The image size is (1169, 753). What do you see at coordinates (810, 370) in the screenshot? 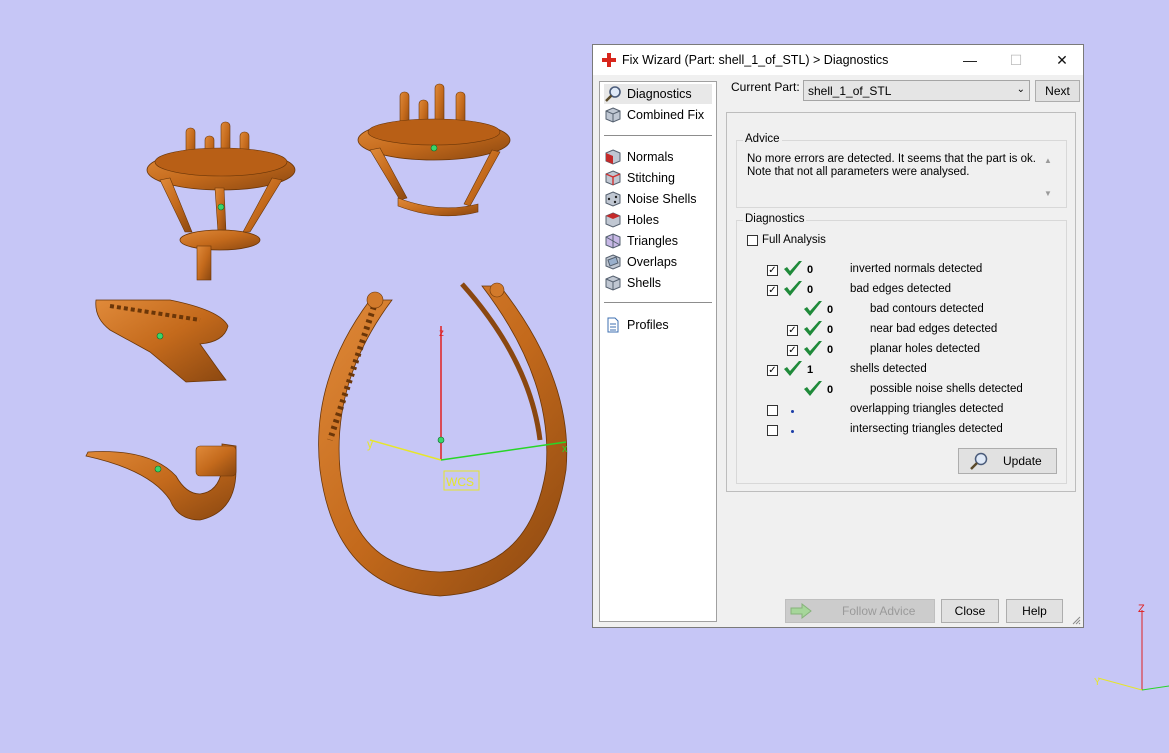
I see `diagnostic-count: 1` at bounding box center [810, 370].